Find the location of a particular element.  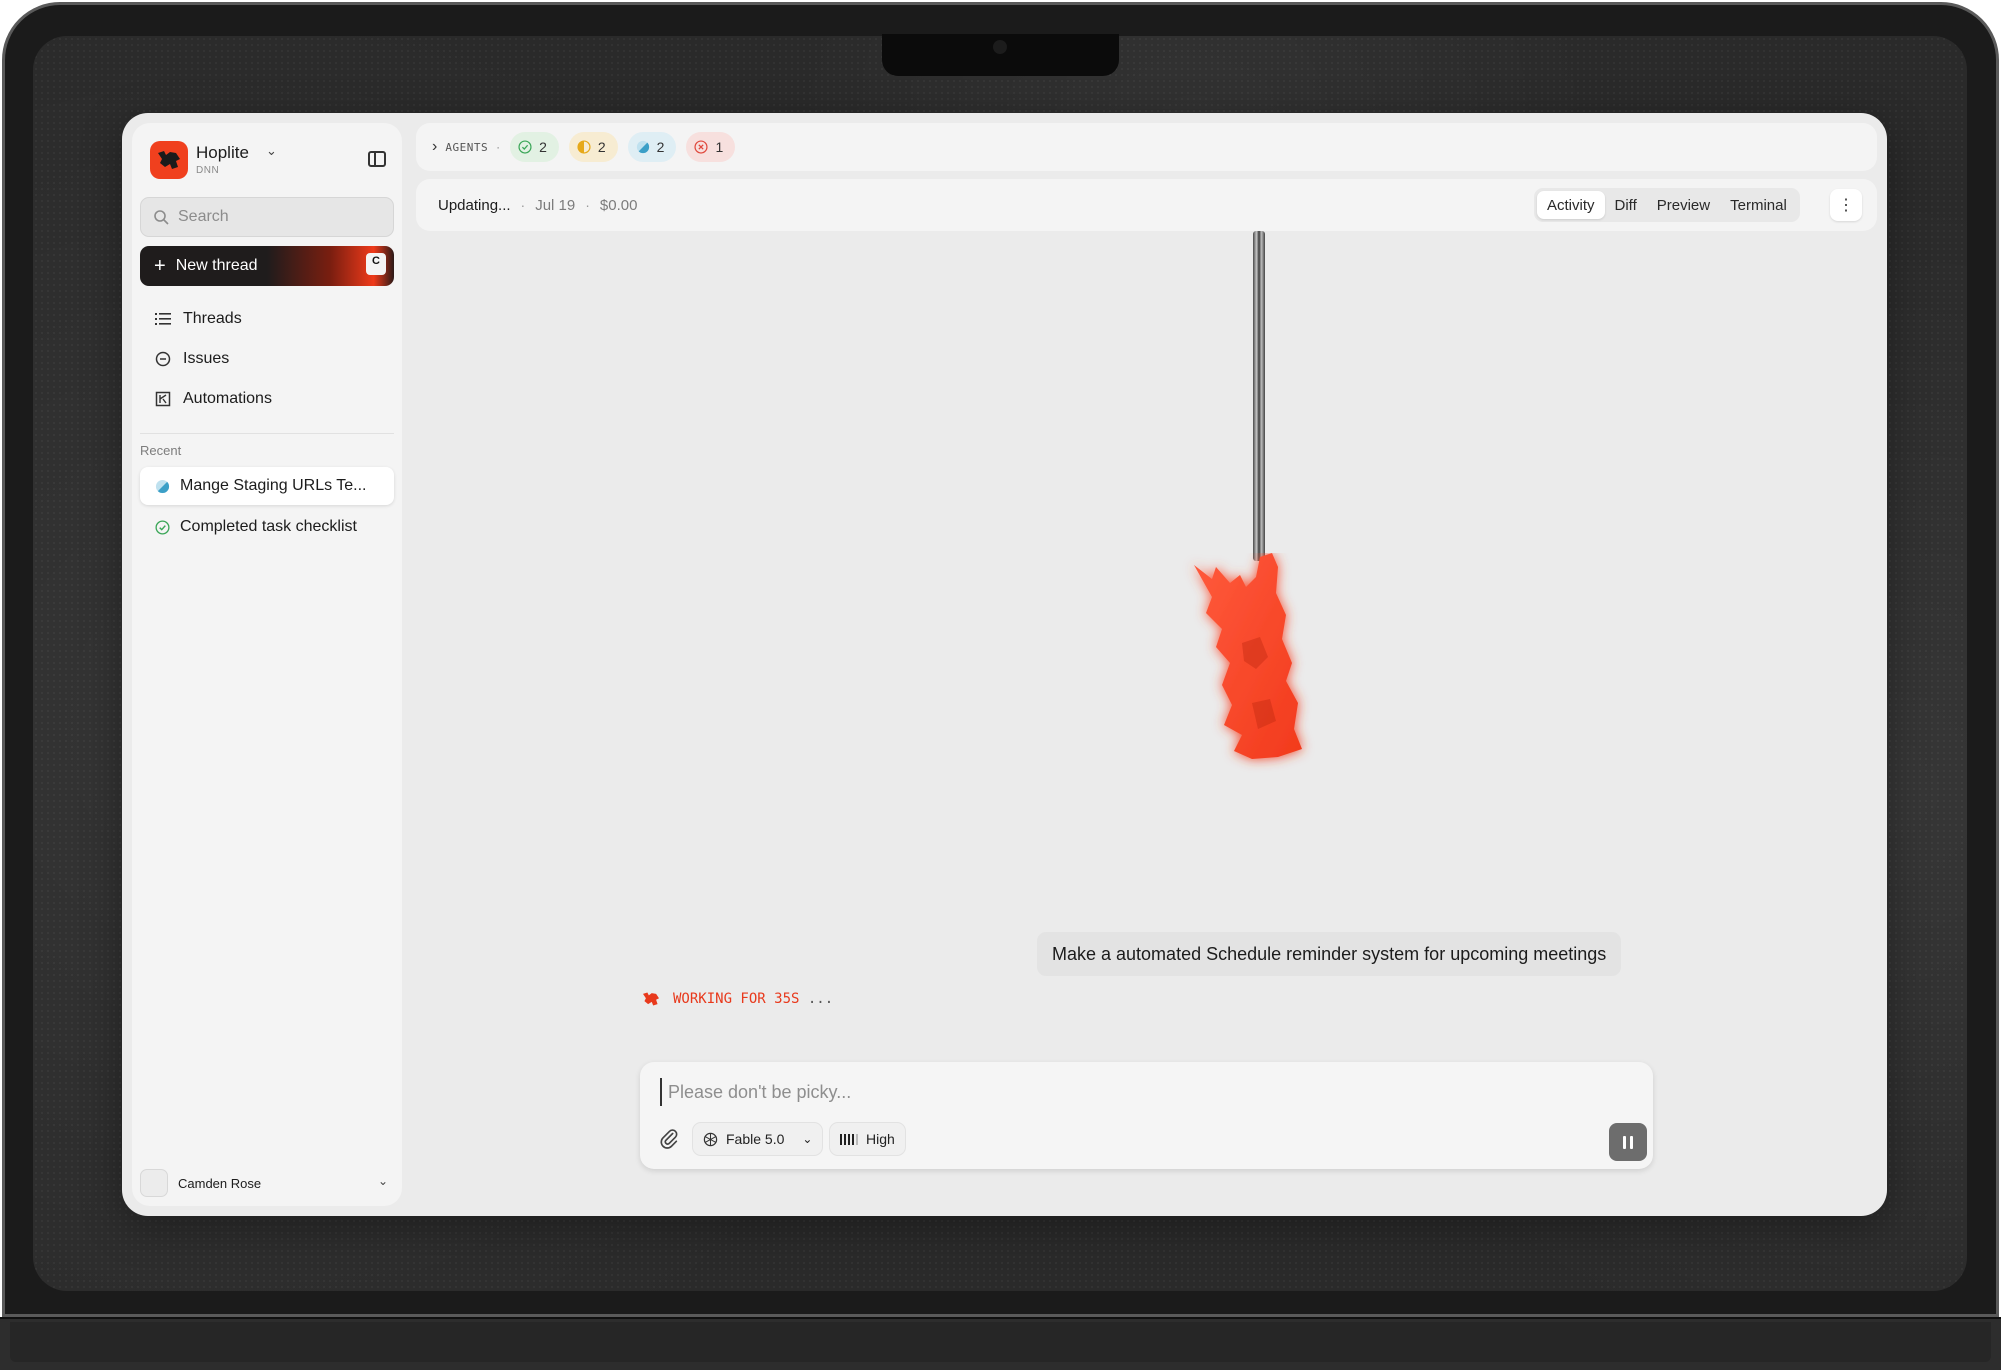

tab-terminal: Terminal is located at coordinates (1758, 205).